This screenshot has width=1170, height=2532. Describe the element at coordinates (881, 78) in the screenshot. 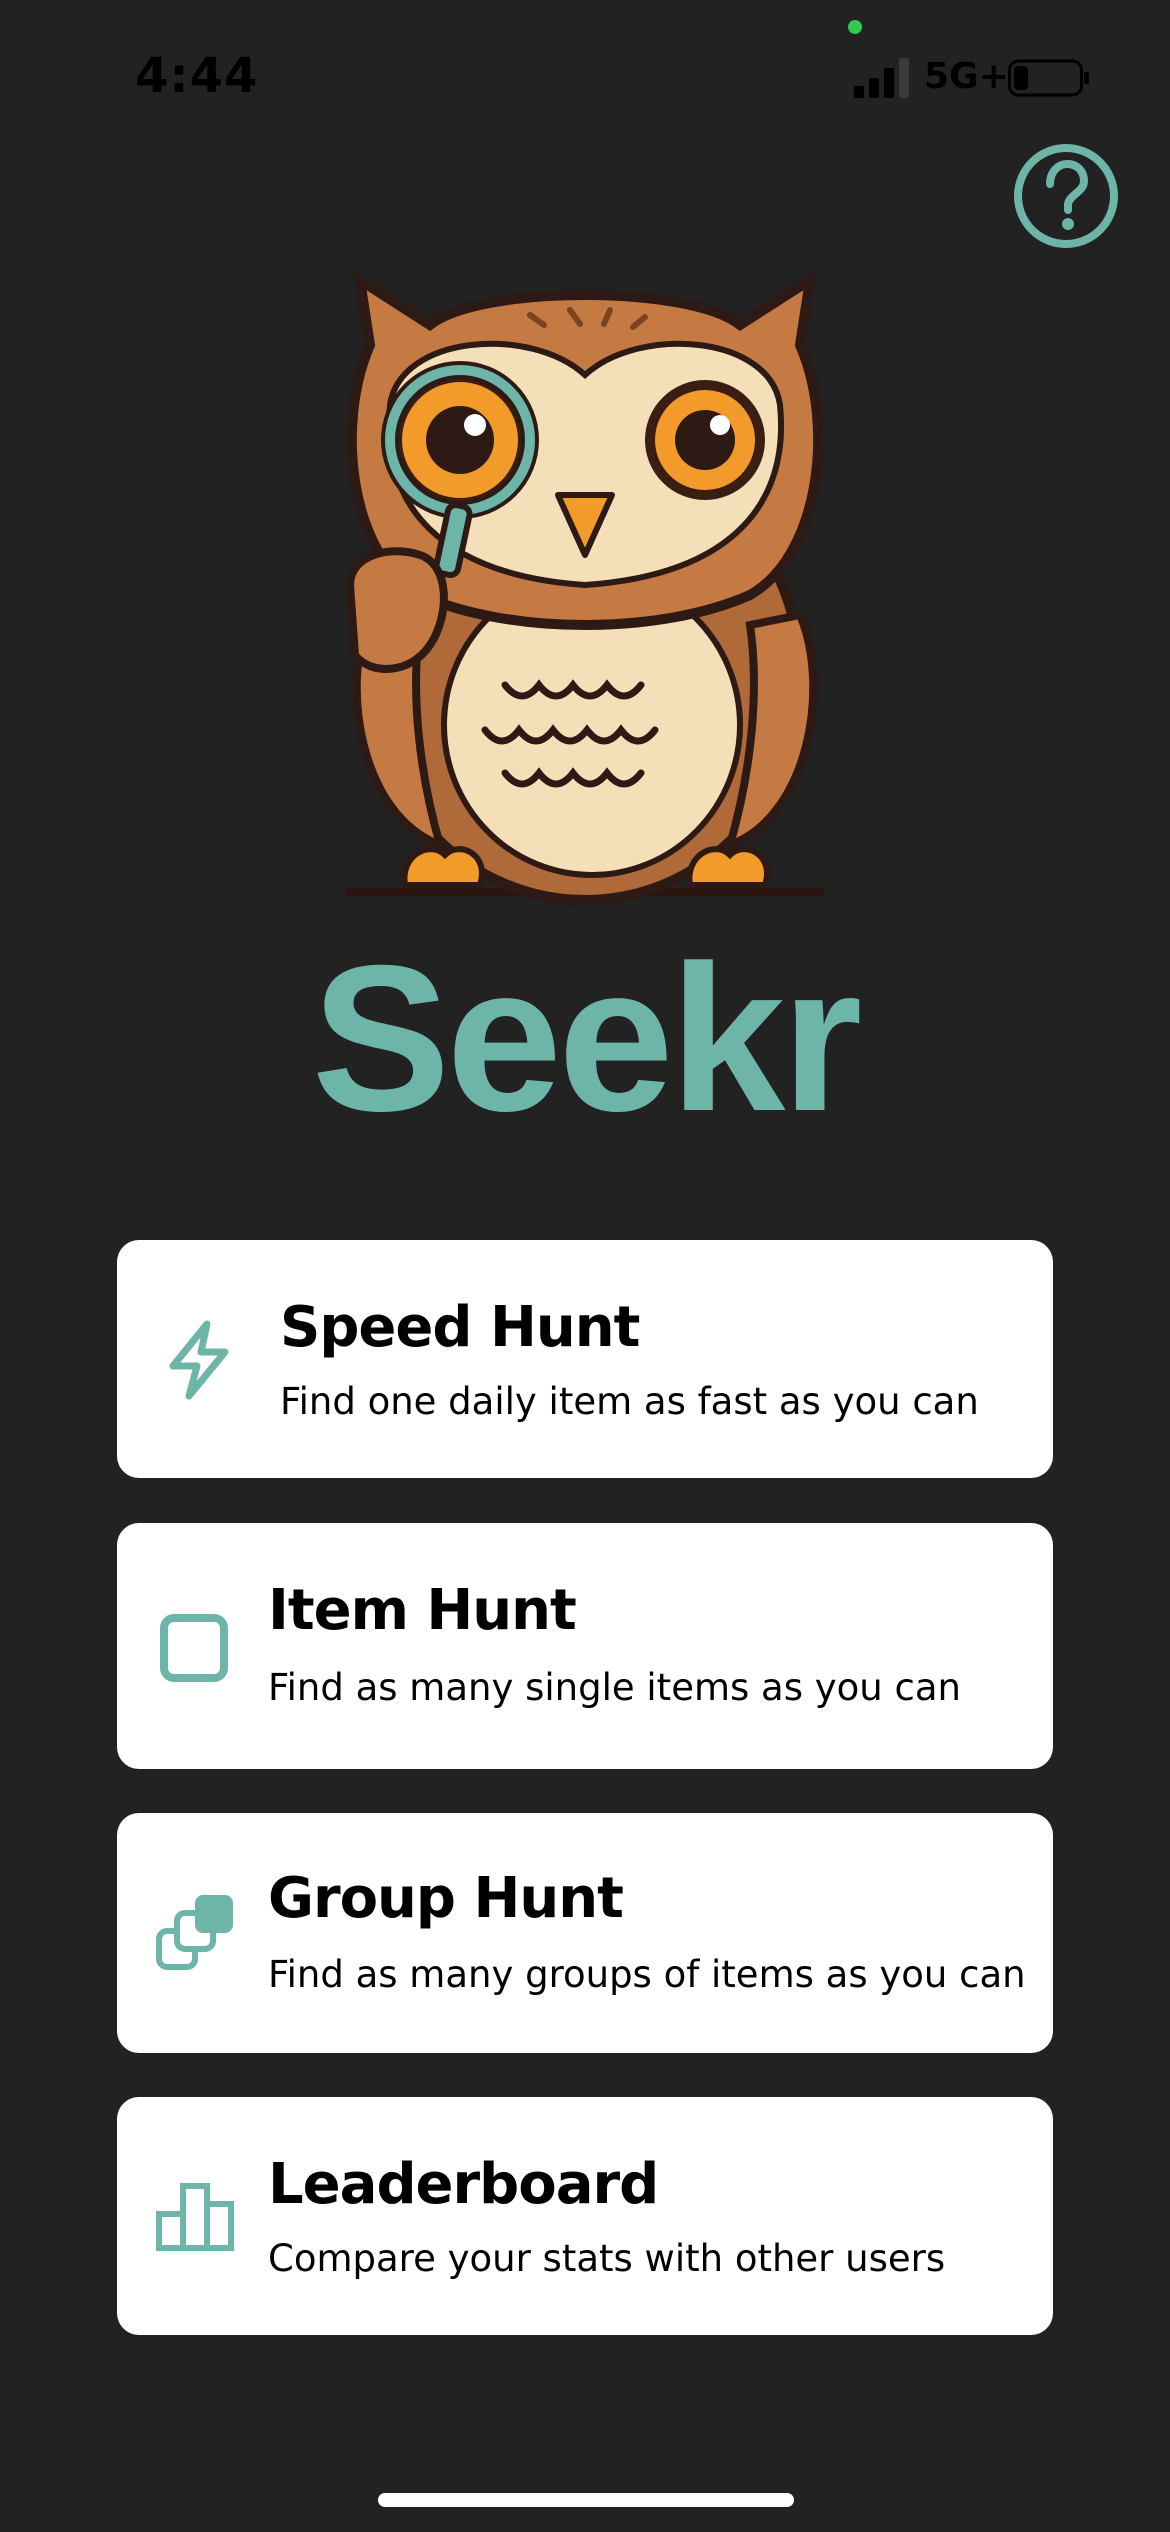

I see `cellular-signal-icon` at that location.